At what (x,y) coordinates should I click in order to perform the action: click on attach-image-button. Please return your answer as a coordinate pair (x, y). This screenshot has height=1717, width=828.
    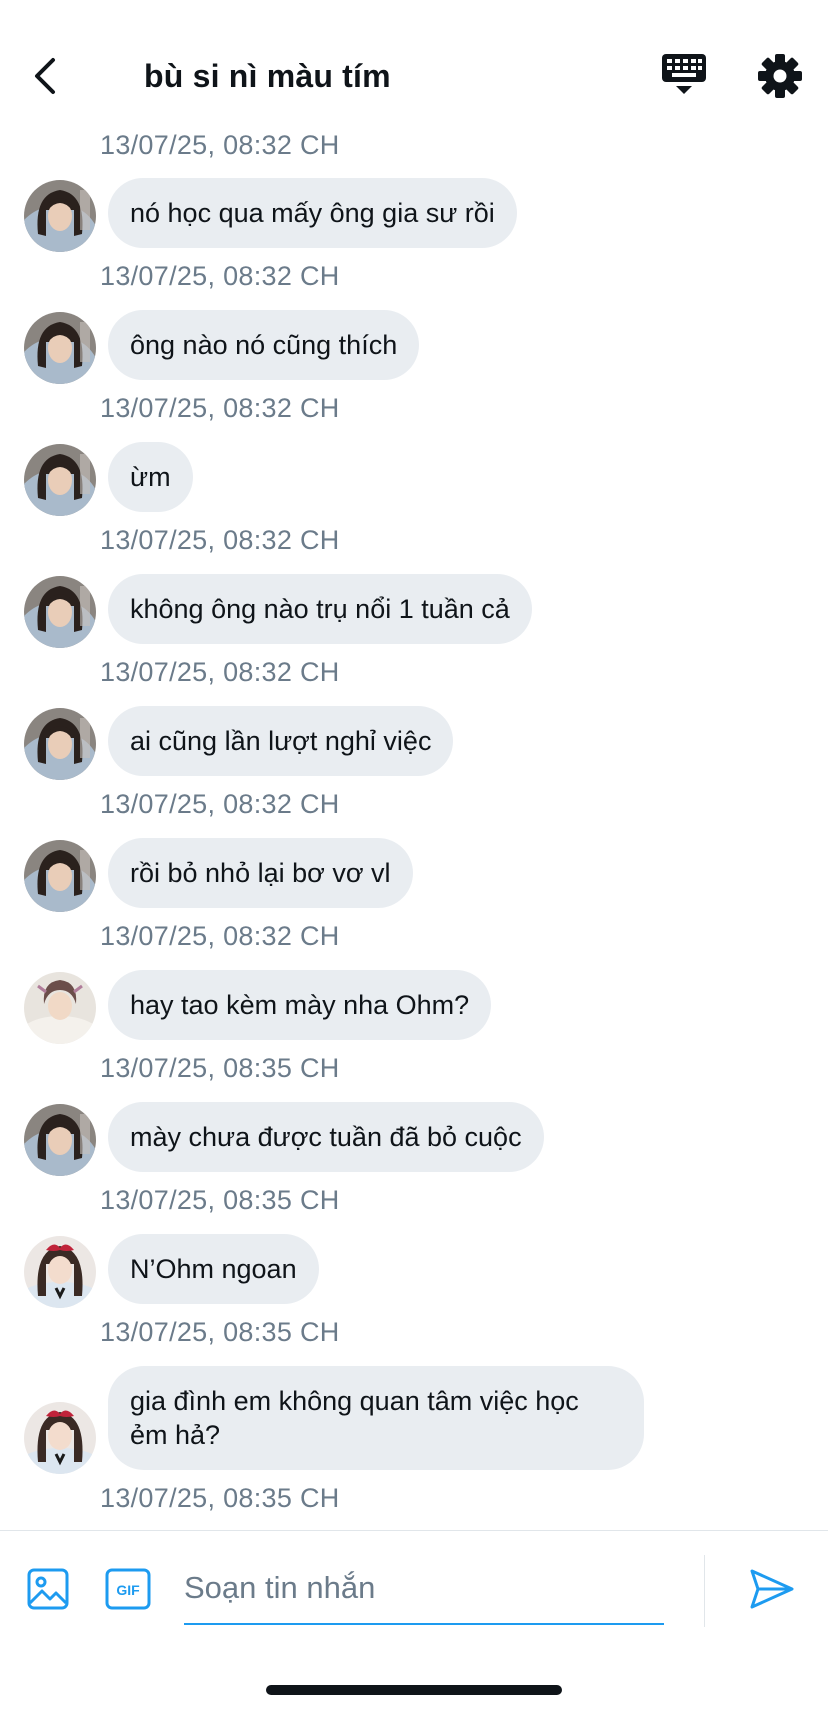
    Looking at the image, I should click on (48, 1589).